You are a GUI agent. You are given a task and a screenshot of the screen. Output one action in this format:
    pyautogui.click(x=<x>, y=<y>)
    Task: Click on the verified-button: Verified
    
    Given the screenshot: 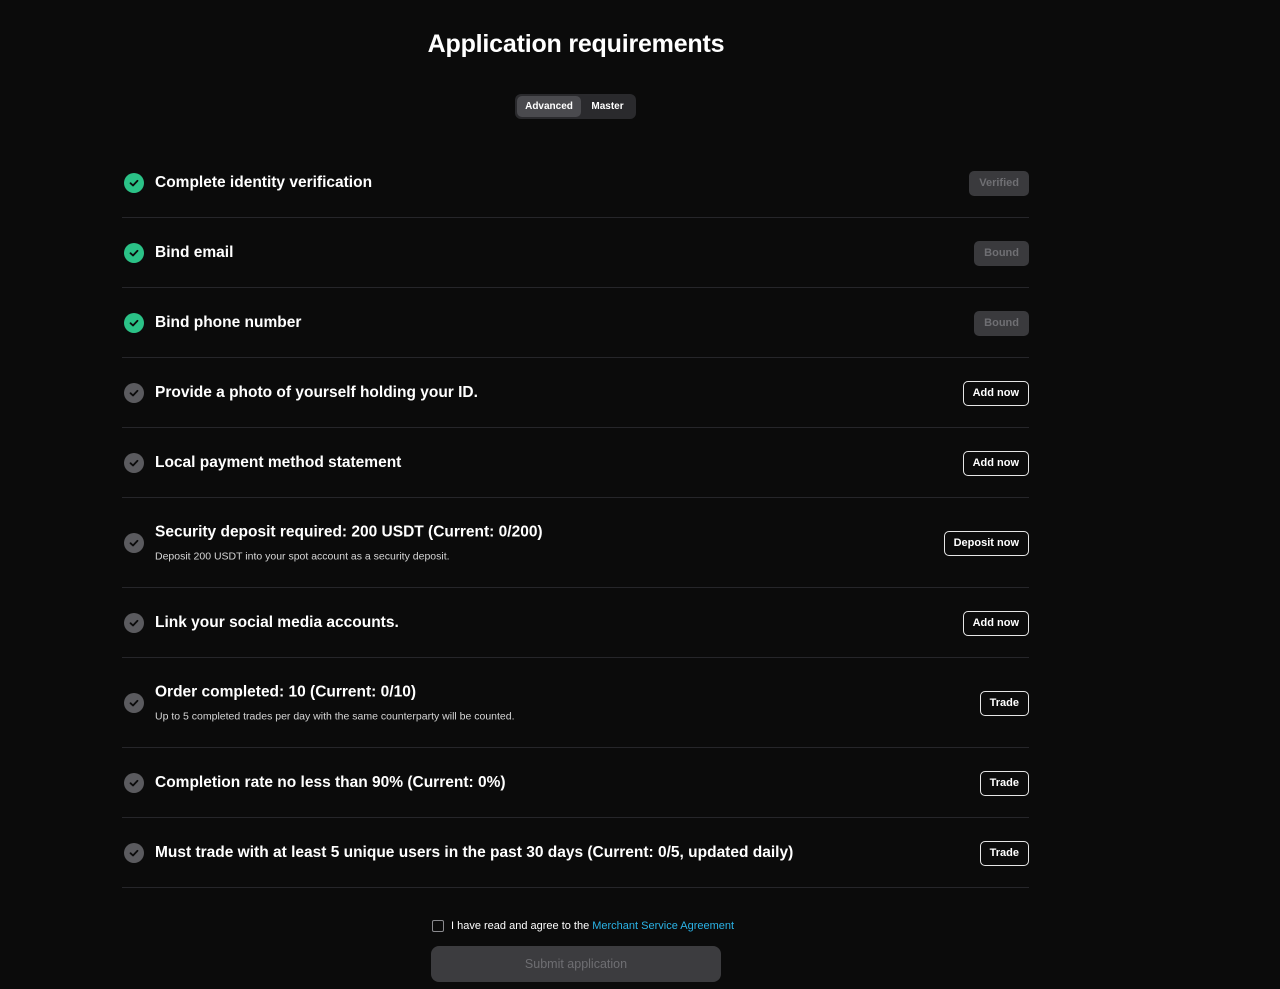 What is the action you would take?
    pyautogui.click(x=999, y=183)
    